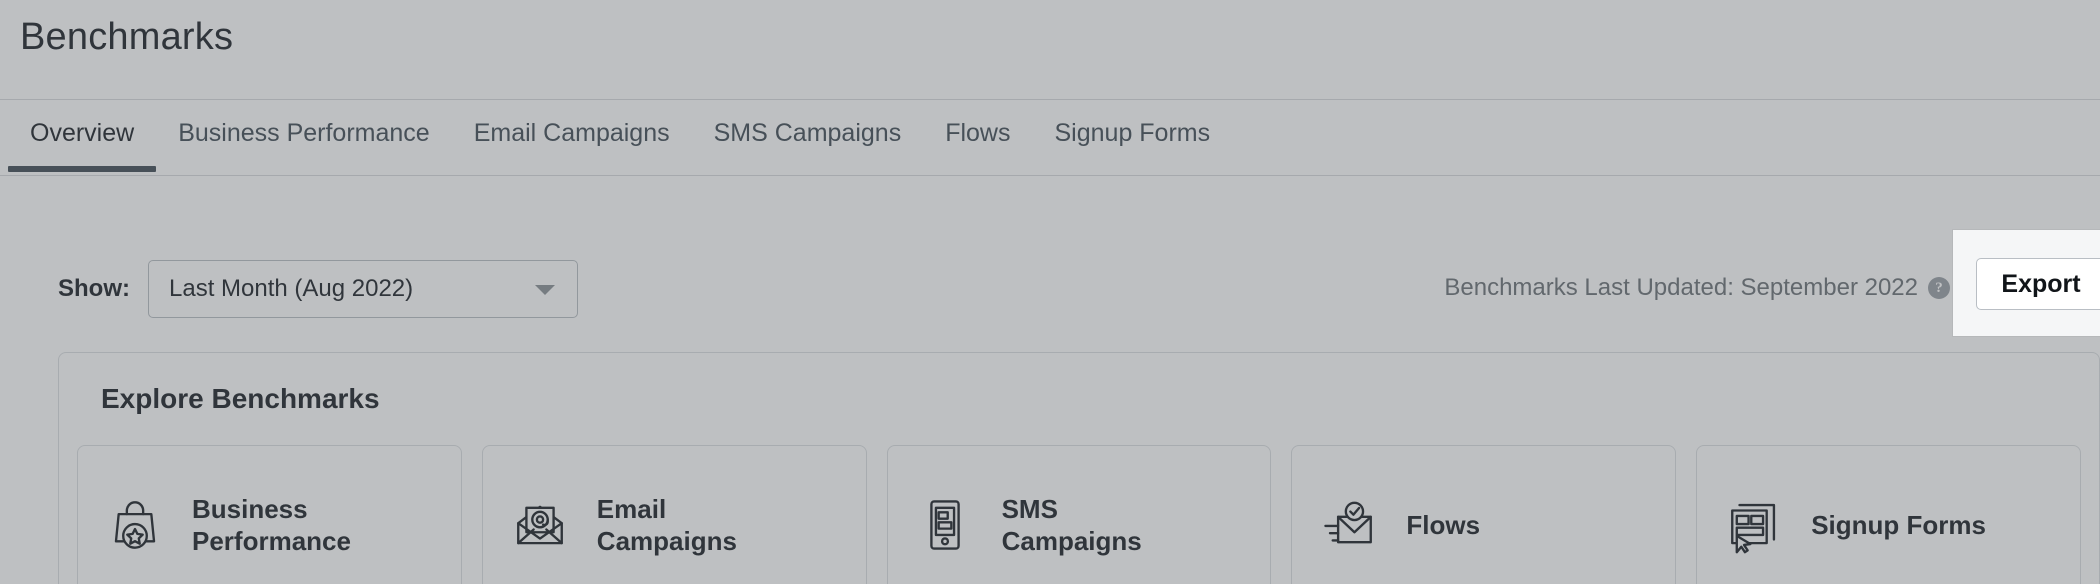 The width and height of the screenshot is (2100, 584). I want to click on tab-label: Signup Forms, so click(1132, 133).